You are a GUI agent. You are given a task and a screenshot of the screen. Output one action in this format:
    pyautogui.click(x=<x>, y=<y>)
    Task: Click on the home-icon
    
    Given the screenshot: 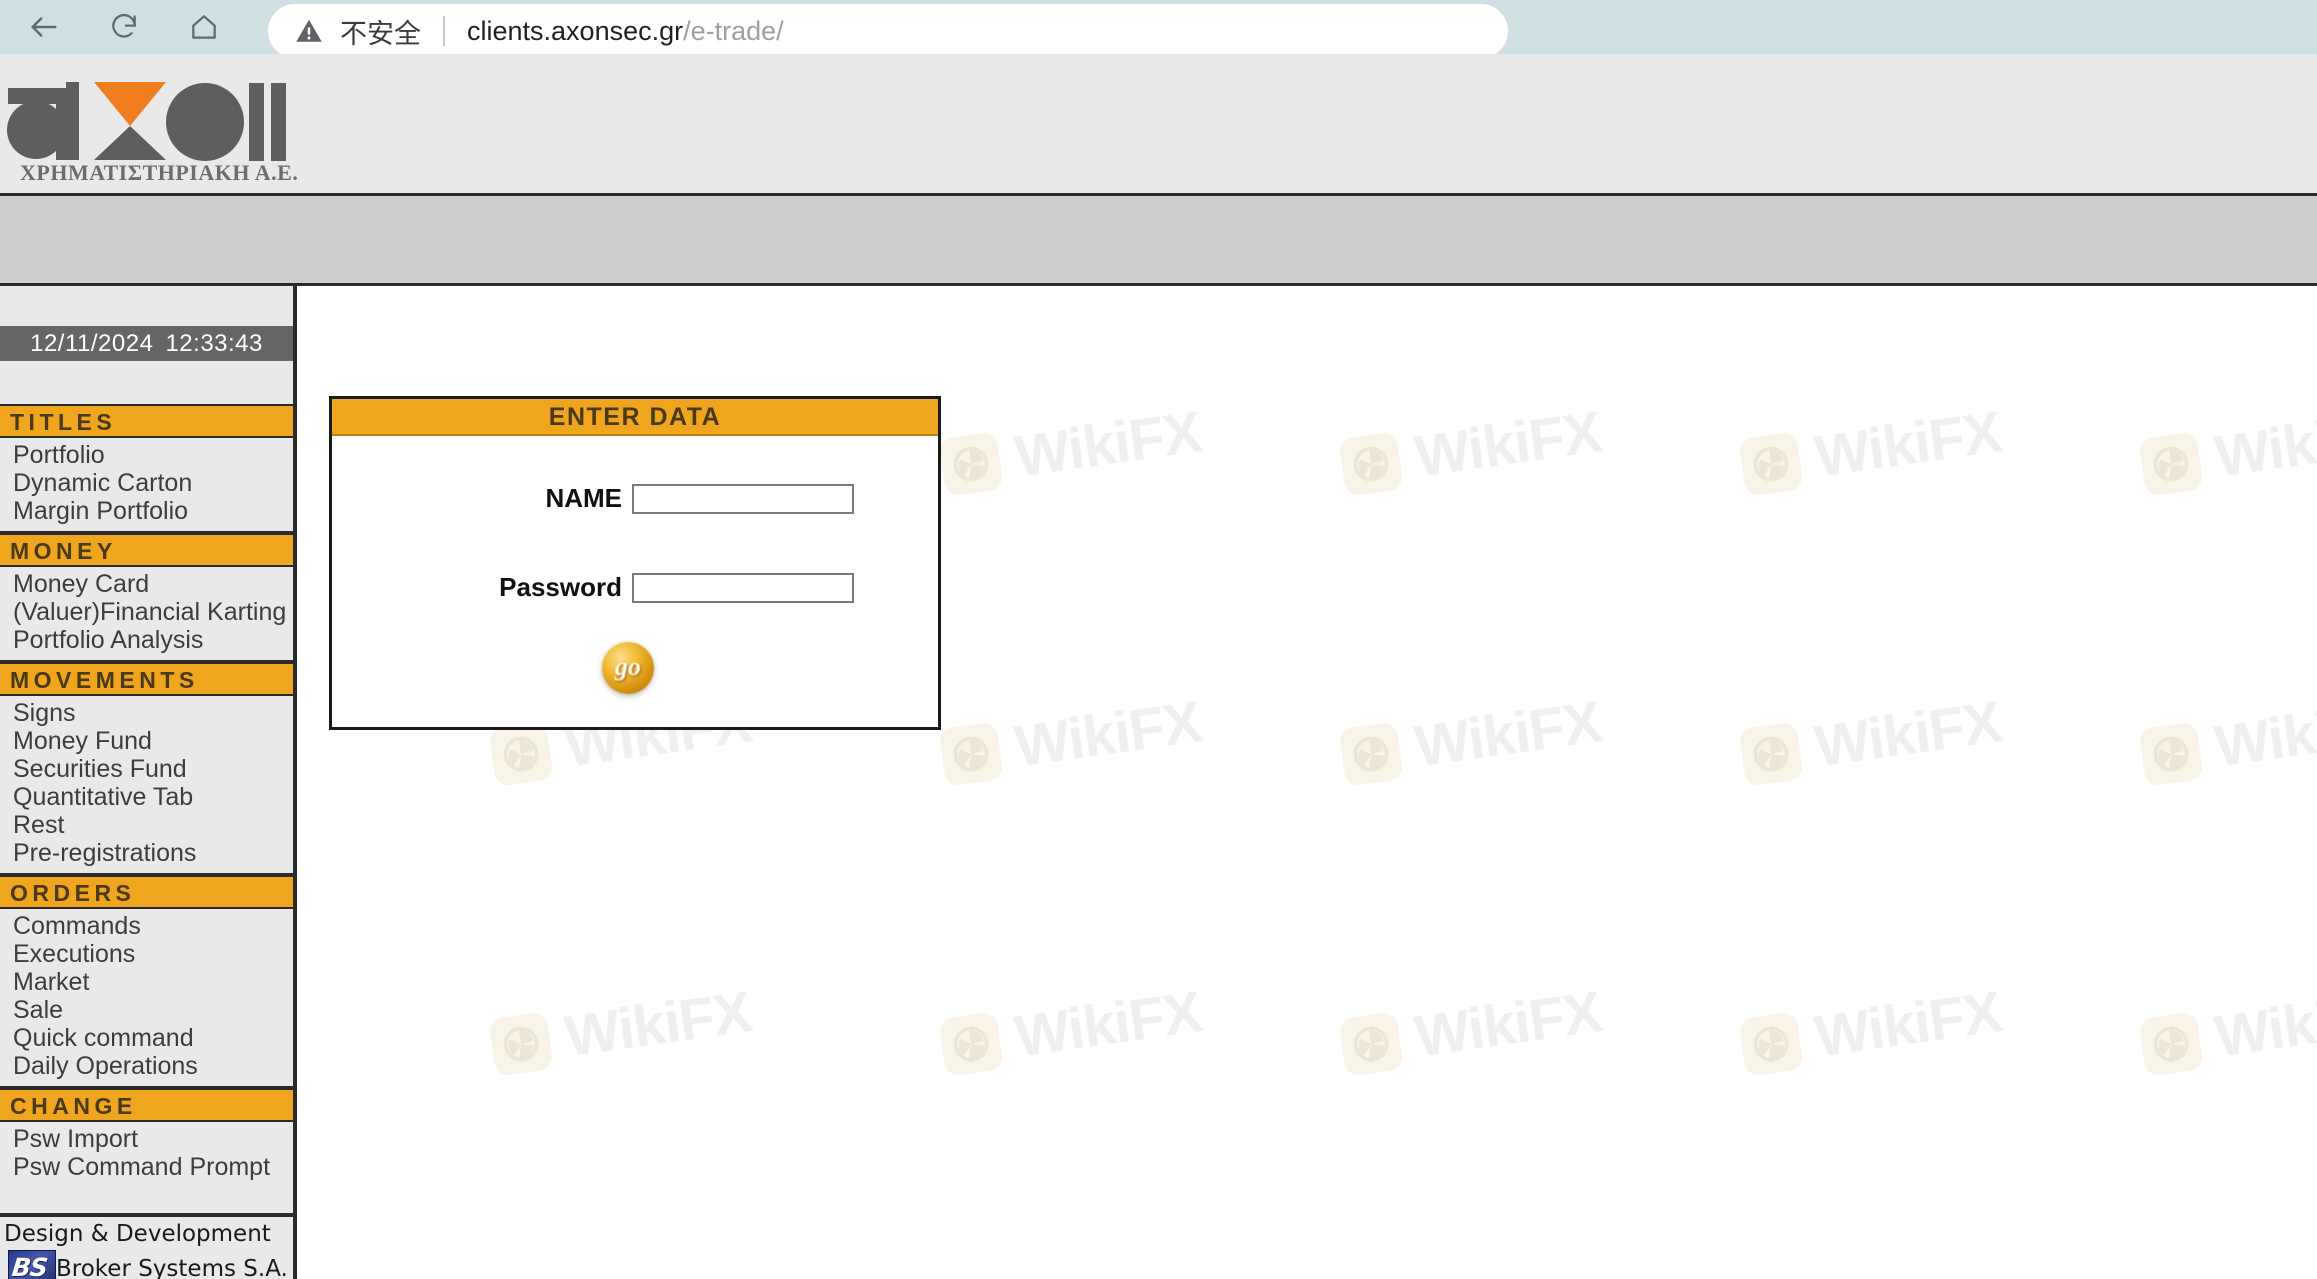 What is the action you would take?
    pyautogui.click(x=204, y=27)
    